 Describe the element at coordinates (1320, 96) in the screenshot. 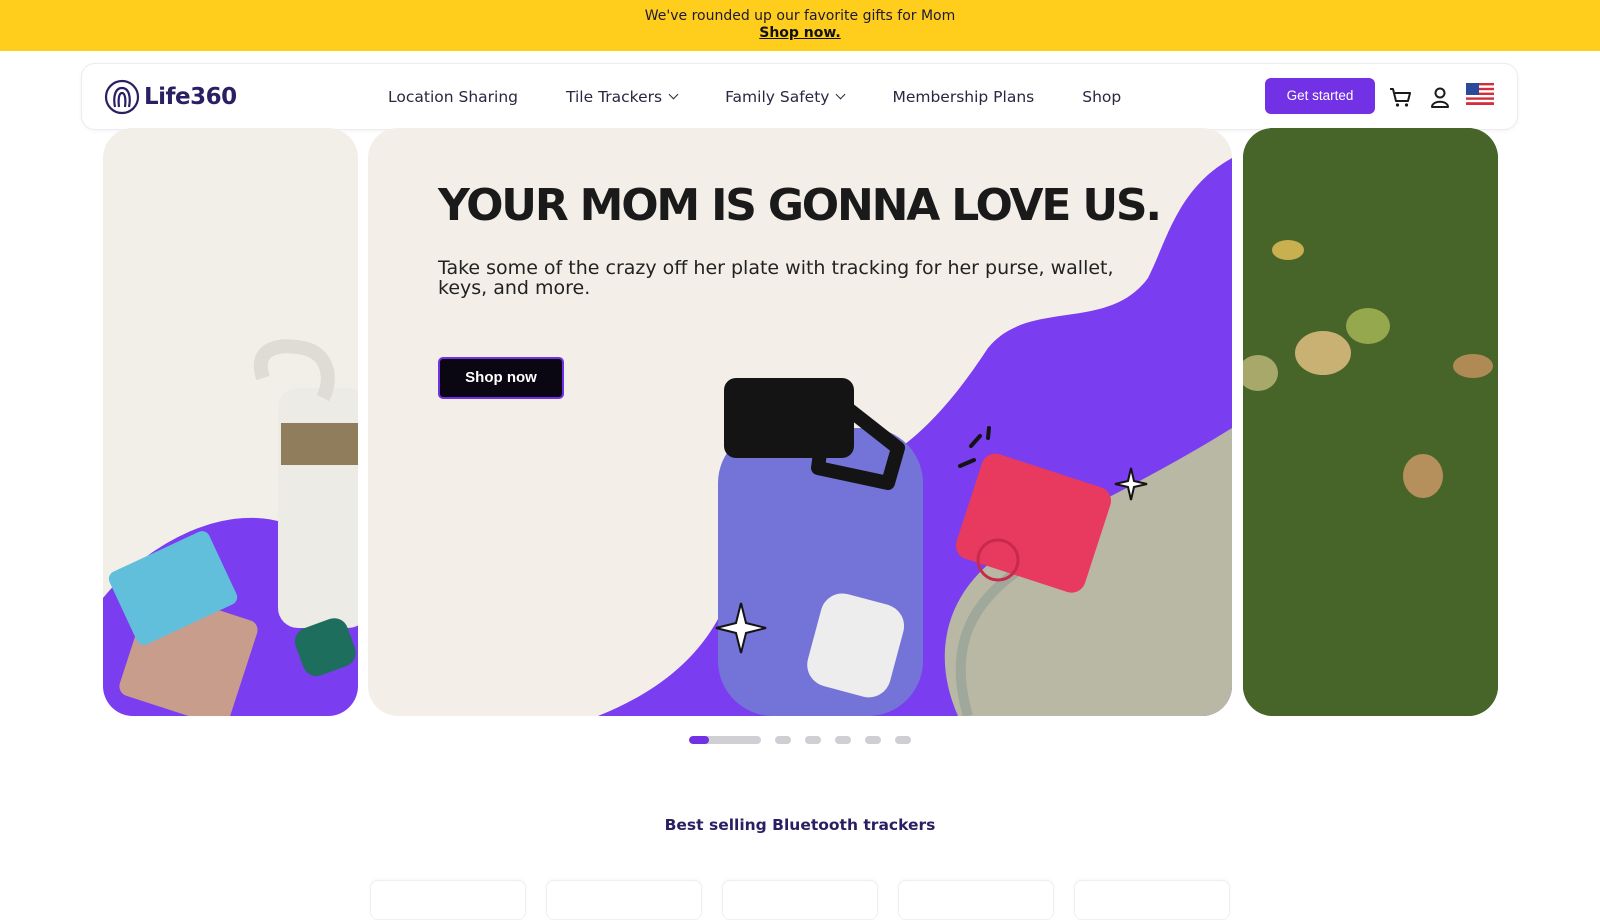

I see `get-started-button: Get started` at that location.